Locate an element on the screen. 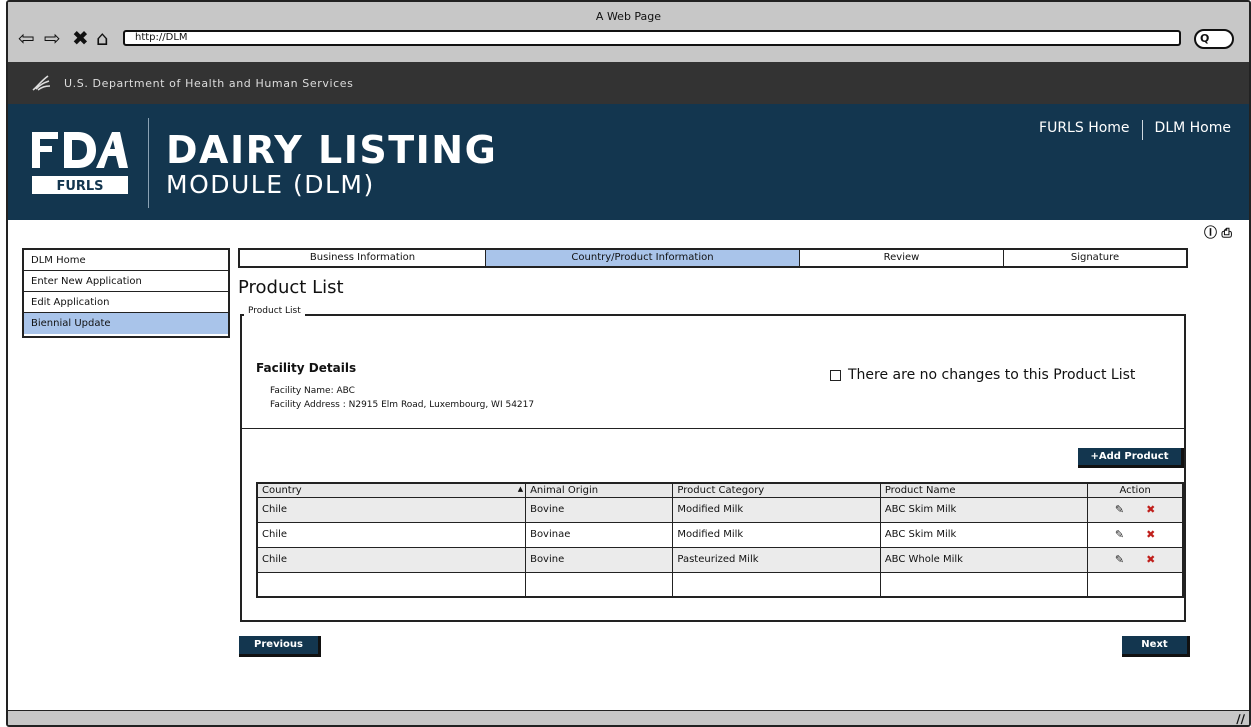 The width and height of the screenshot is (1251, 727). furls-logo-text: FURLS is located at coordinates (79, 186).